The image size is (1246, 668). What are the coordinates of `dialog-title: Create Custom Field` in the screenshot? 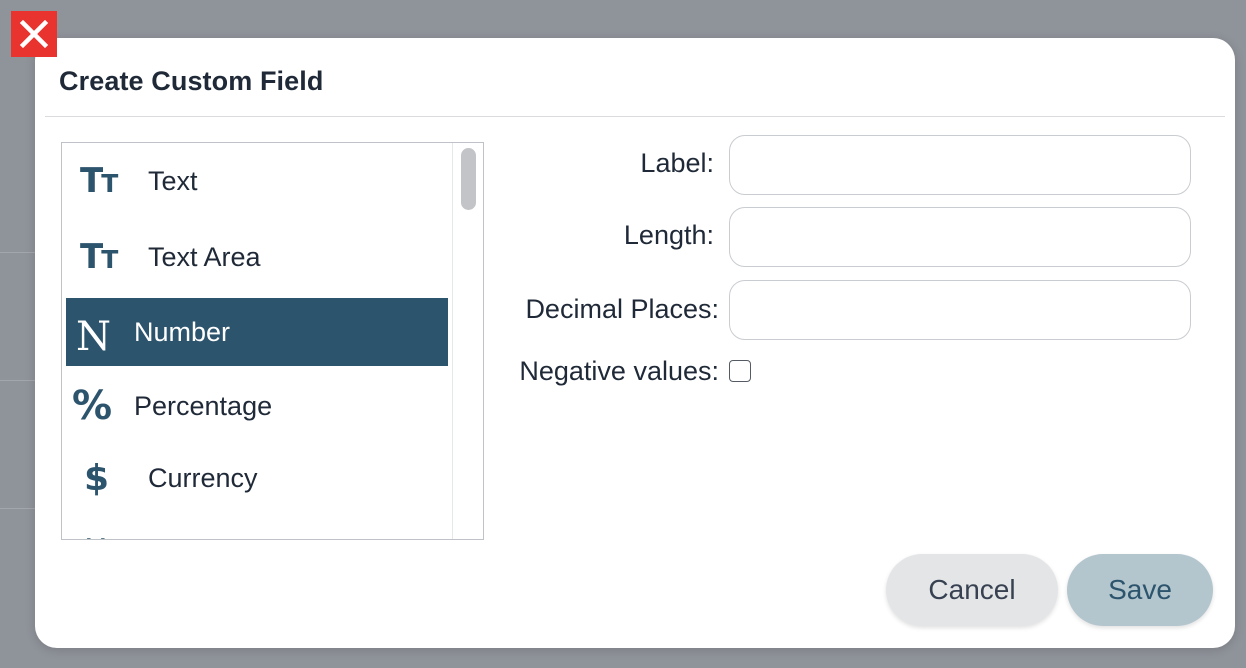 It's located at (191, 81).